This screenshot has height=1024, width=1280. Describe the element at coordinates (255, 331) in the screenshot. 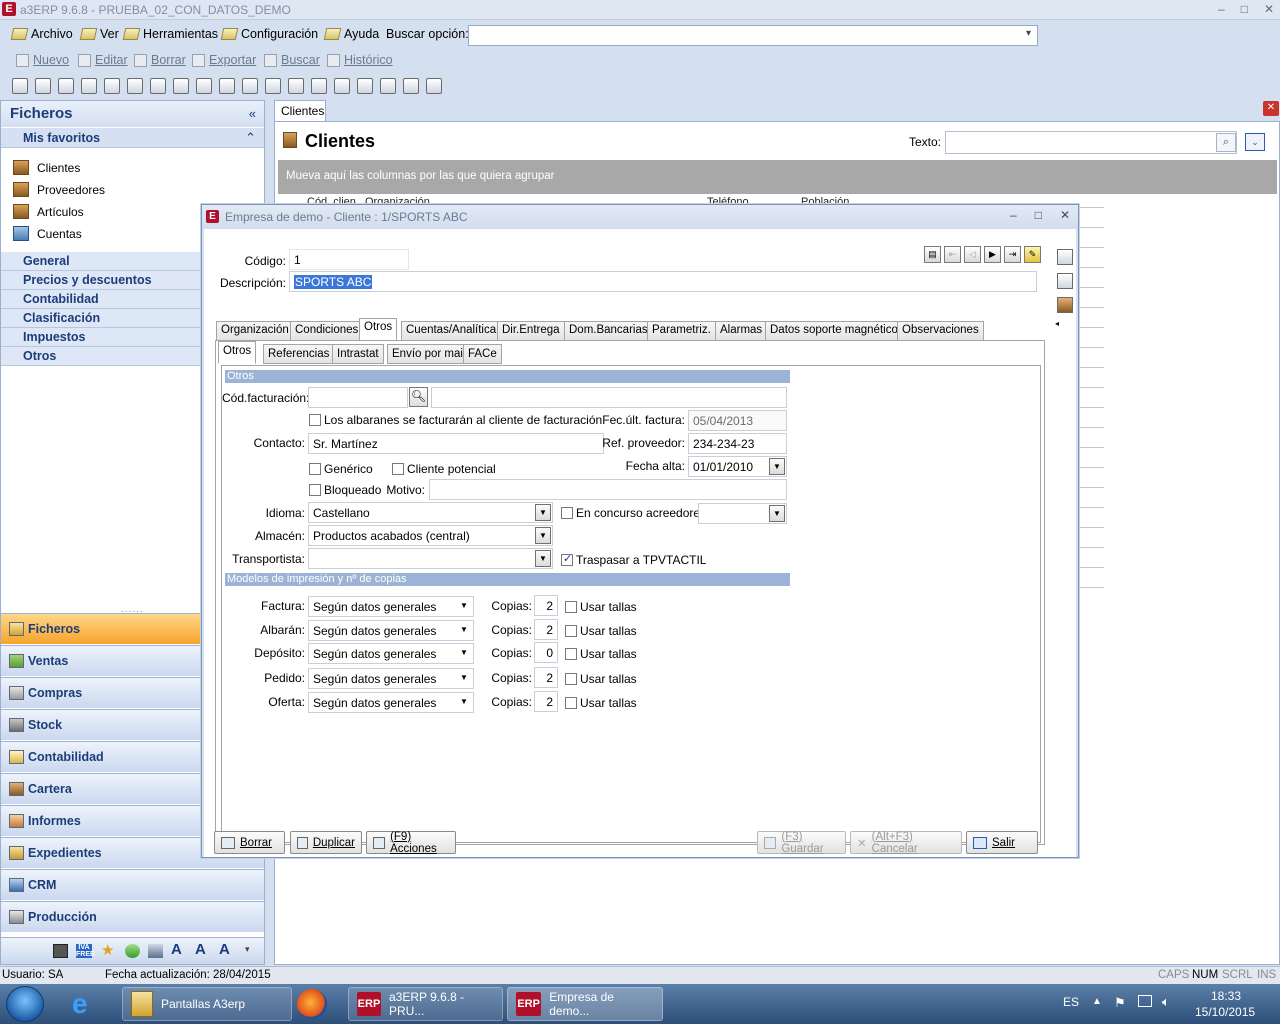

I see `tab-organizacion: Organización` at that location.